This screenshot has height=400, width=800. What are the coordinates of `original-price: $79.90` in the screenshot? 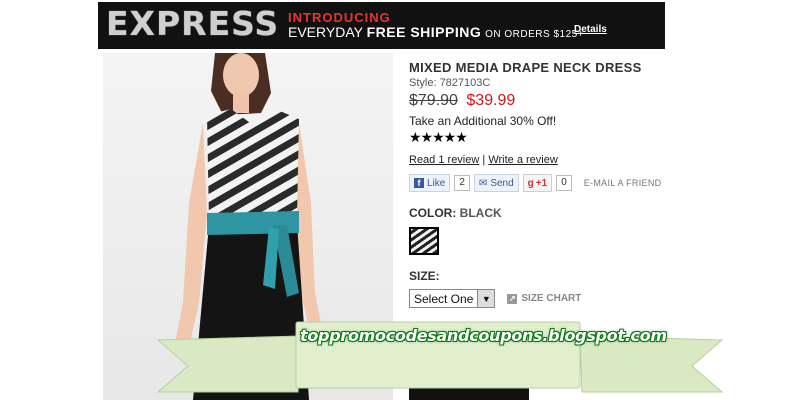 It's located at (433, 100).